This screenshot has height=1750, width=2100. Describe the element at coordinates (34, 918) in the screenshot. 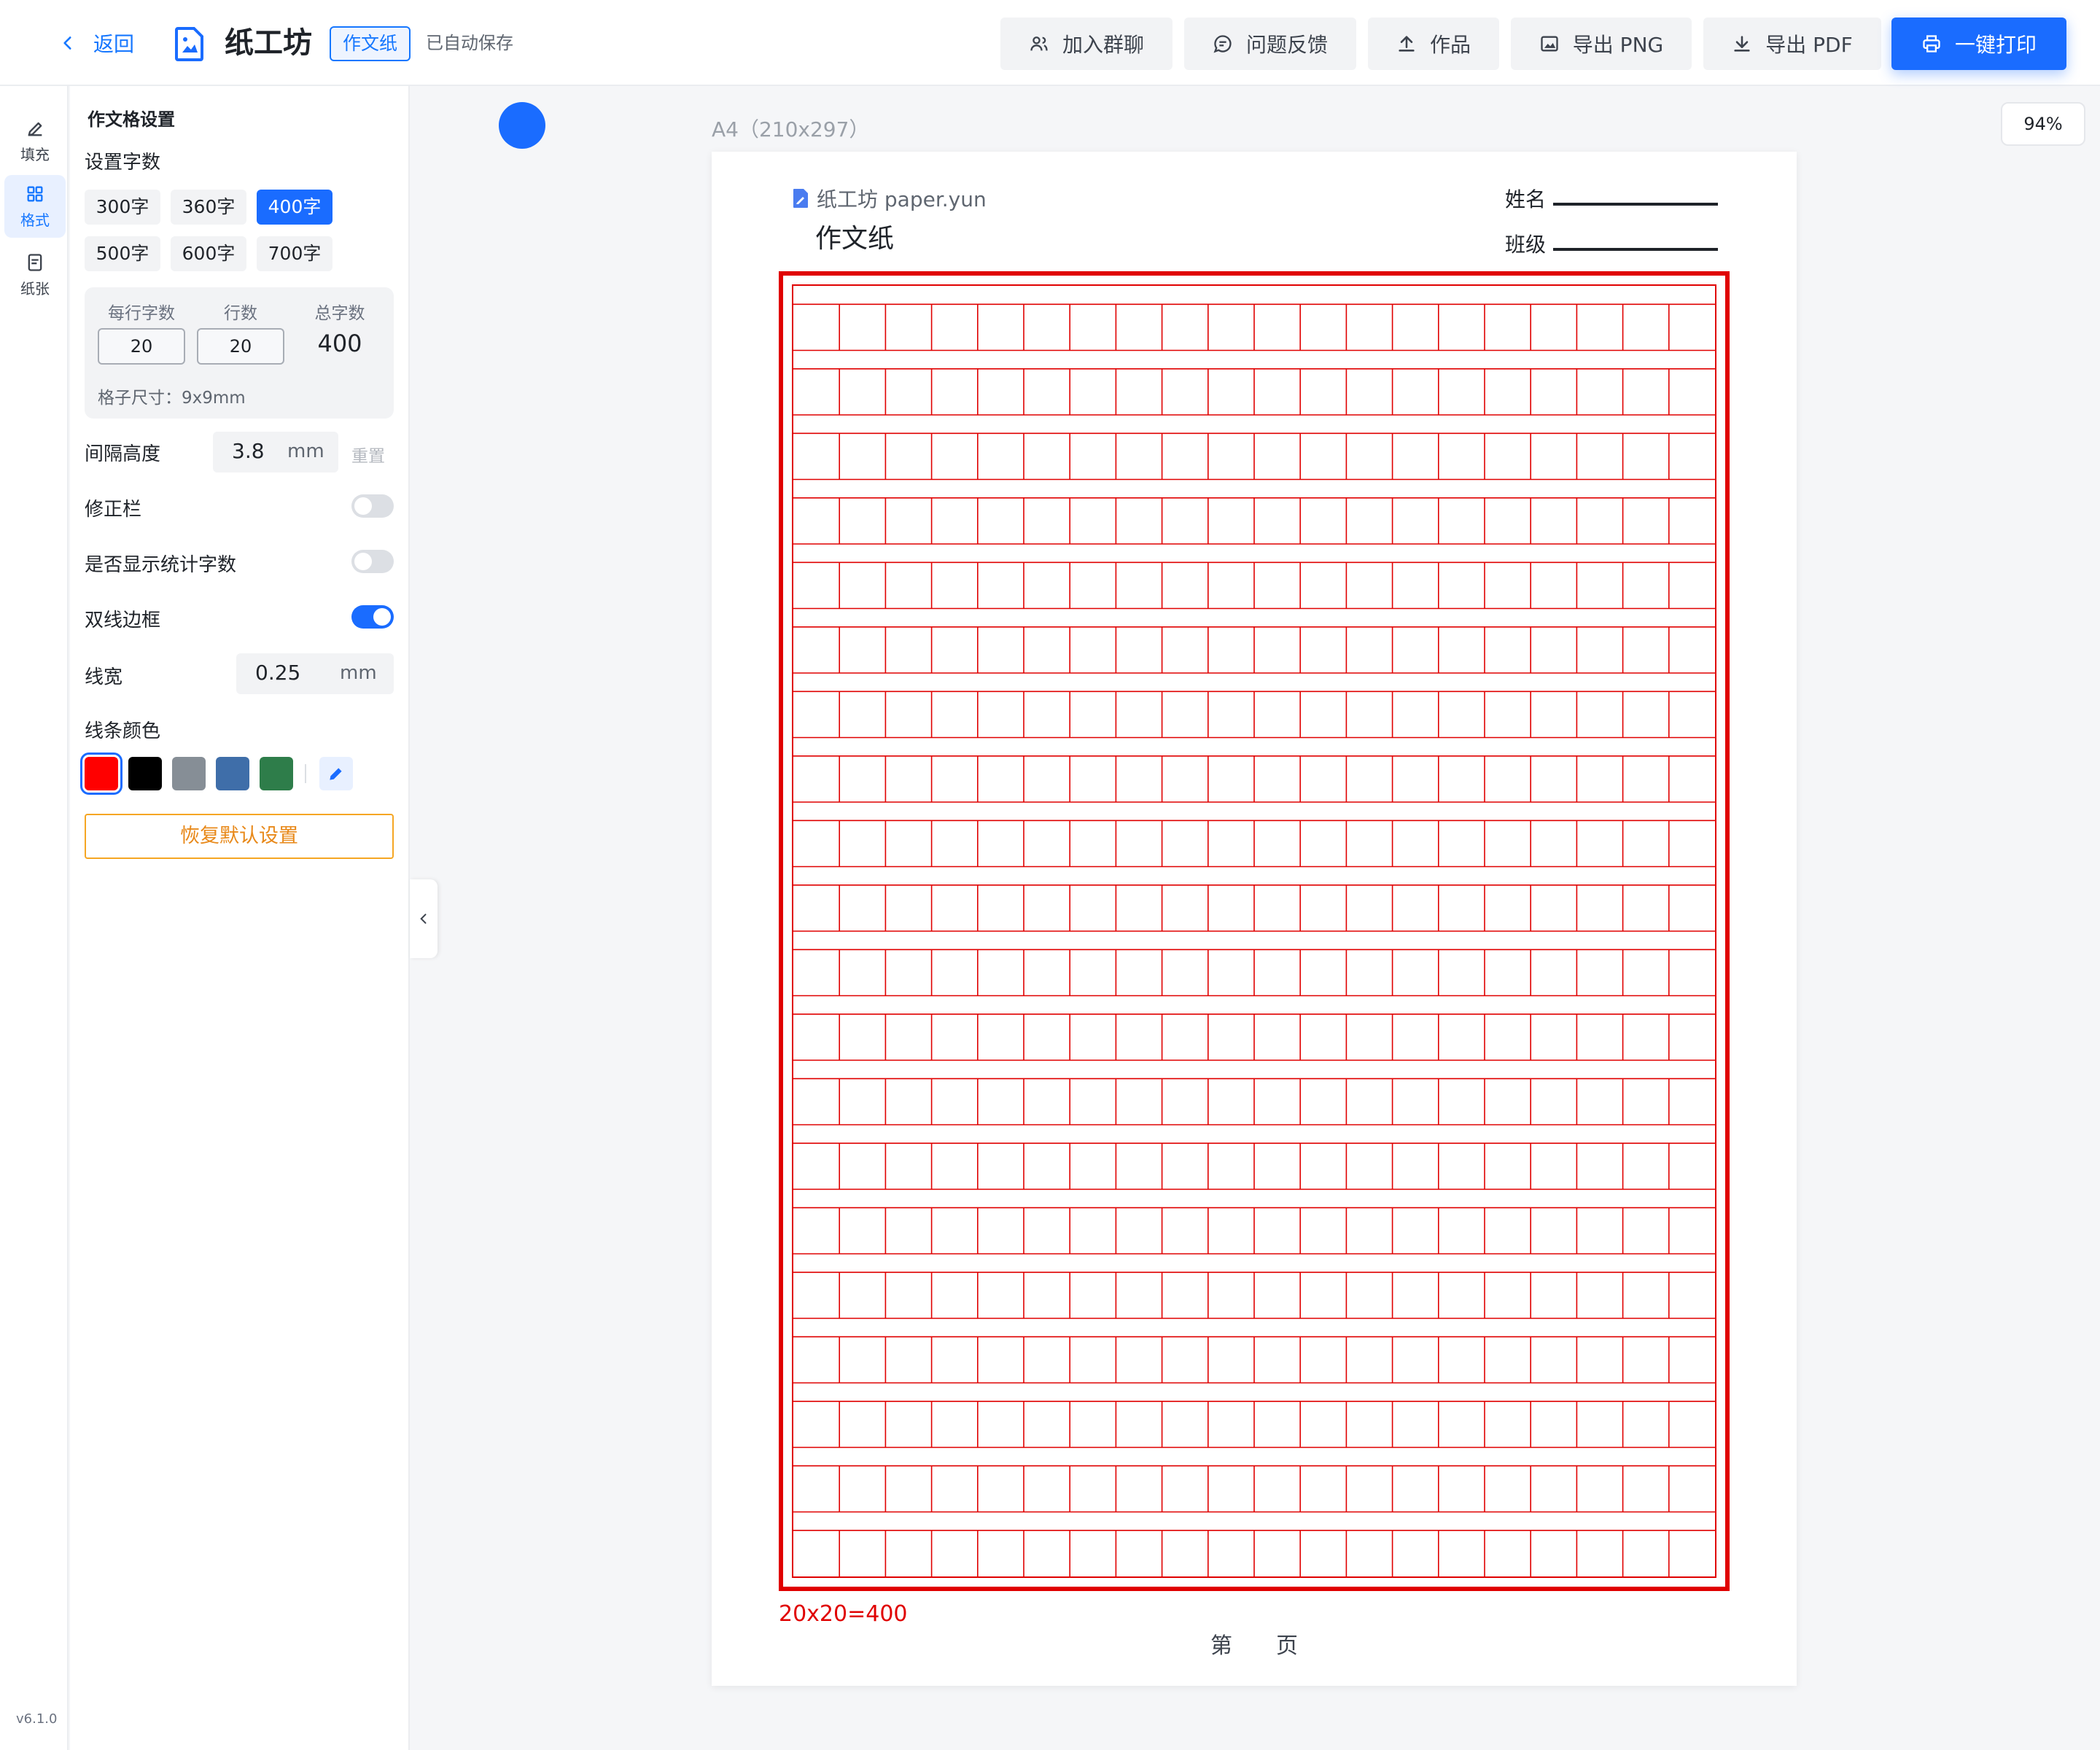

I see `side-rail: 填充 格式 纸张 v6.1.0` at that location.